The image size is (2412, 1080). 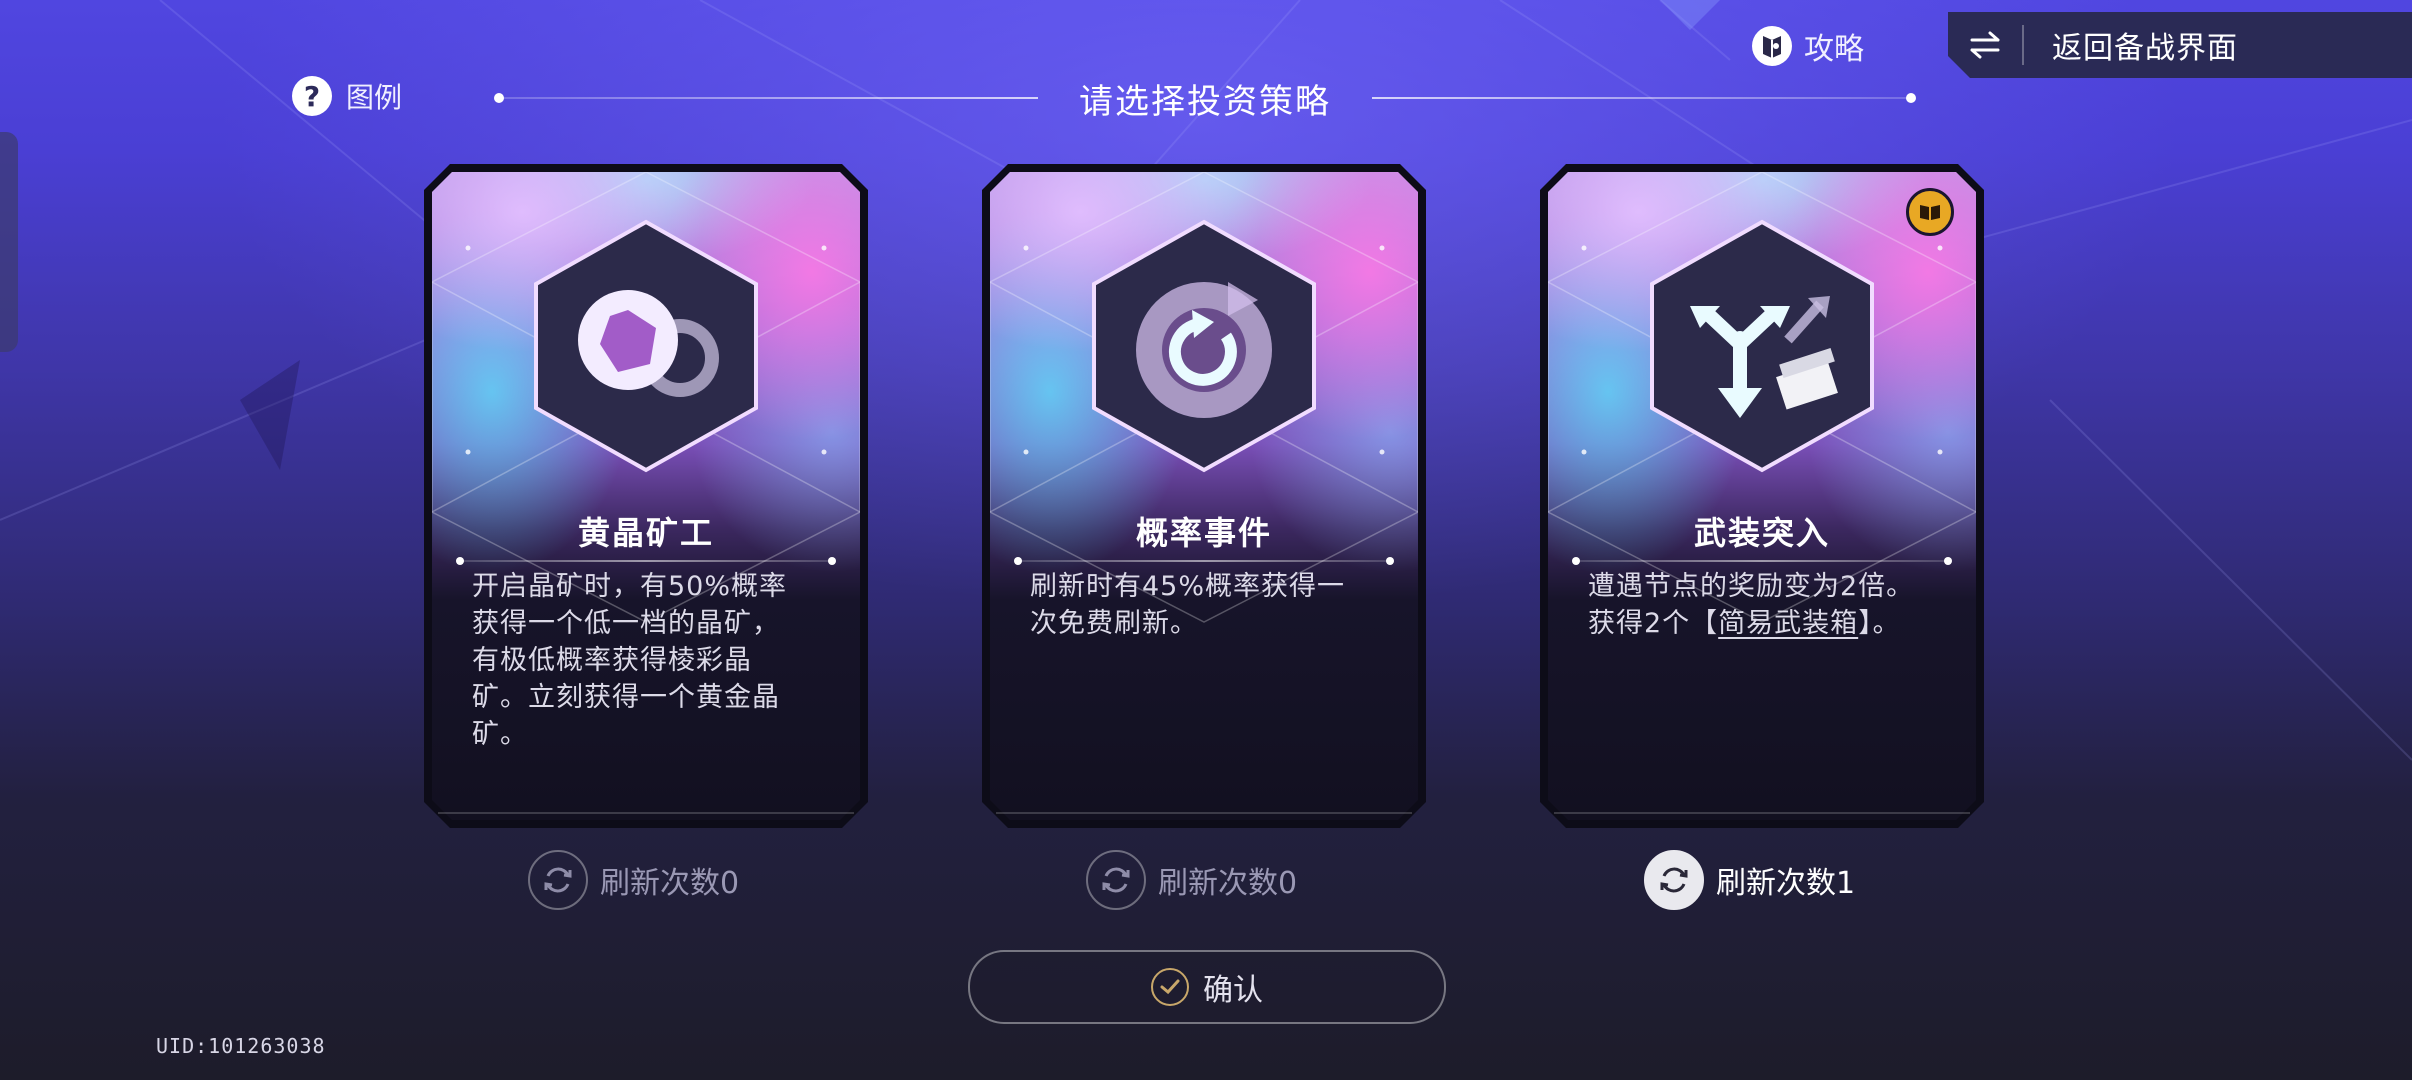 I want to click on strategy-card-3: 武装突入 遭遇节点的奖励变为2倍。 获得2个【简易武装箱】。, so click(x=1762, y=496).